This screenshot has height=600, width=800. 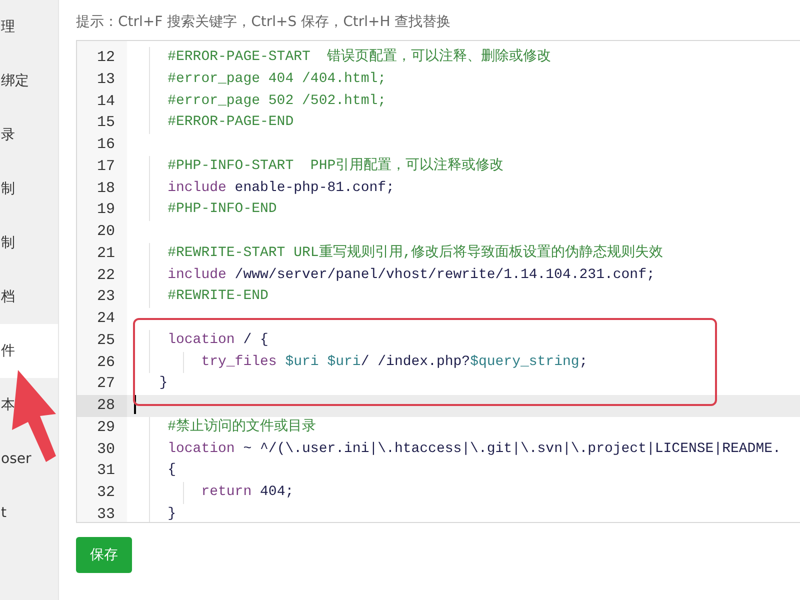 I want to click on line-number: 21, so click(x=106, y=254).